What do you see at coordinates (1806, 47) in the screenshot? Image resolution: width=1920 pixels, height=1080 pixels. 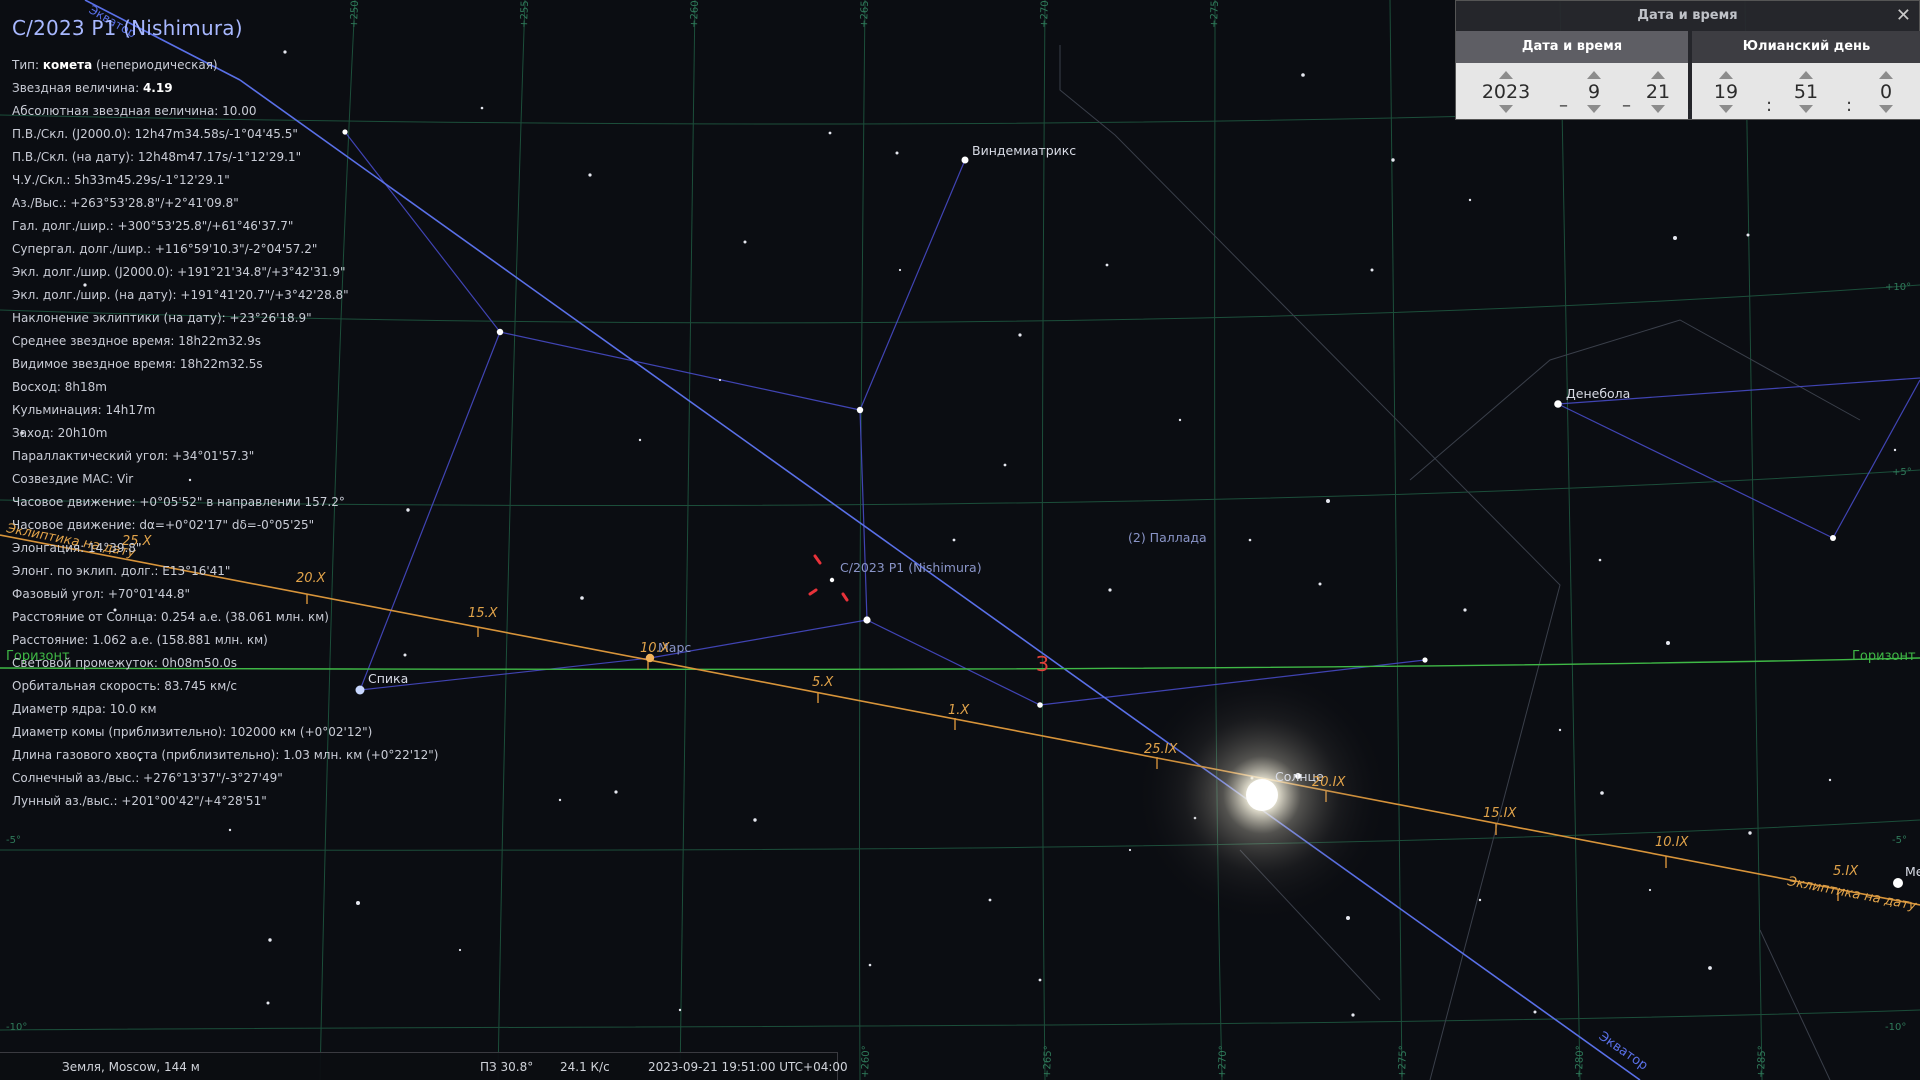 I see `tab-julian-day: Юлианский день` at bounding box center [1806, 47].